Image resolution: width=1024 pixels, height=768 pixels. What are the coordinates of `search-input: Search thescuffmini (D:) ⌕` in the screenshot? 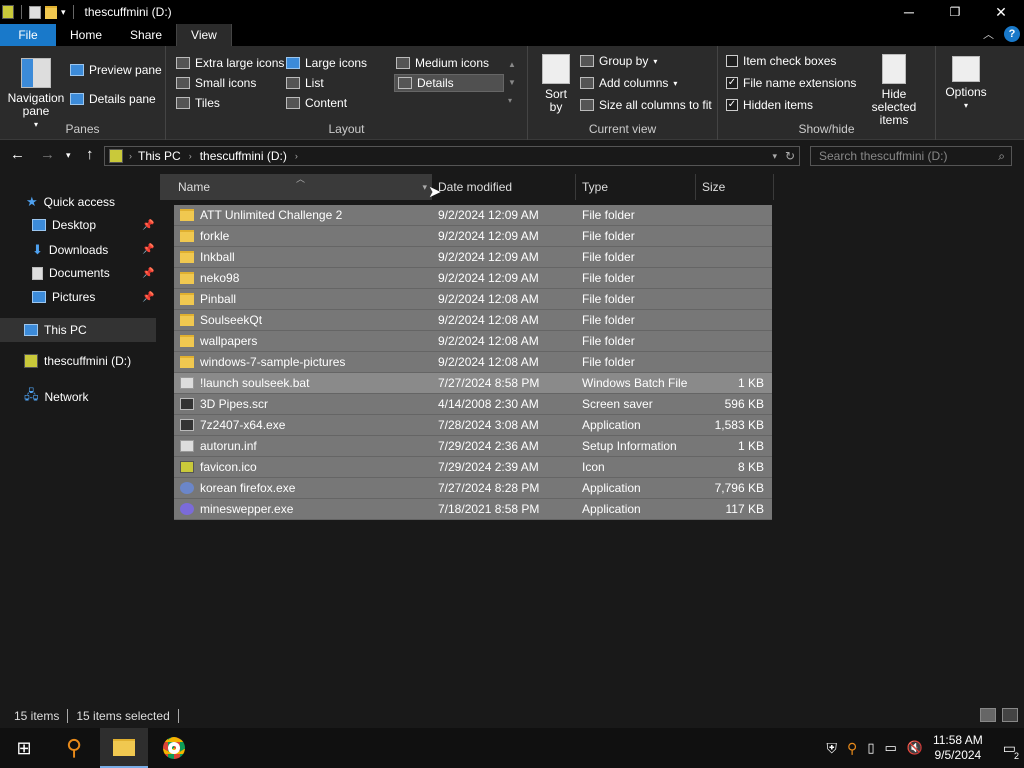 It's located at (911, 156).